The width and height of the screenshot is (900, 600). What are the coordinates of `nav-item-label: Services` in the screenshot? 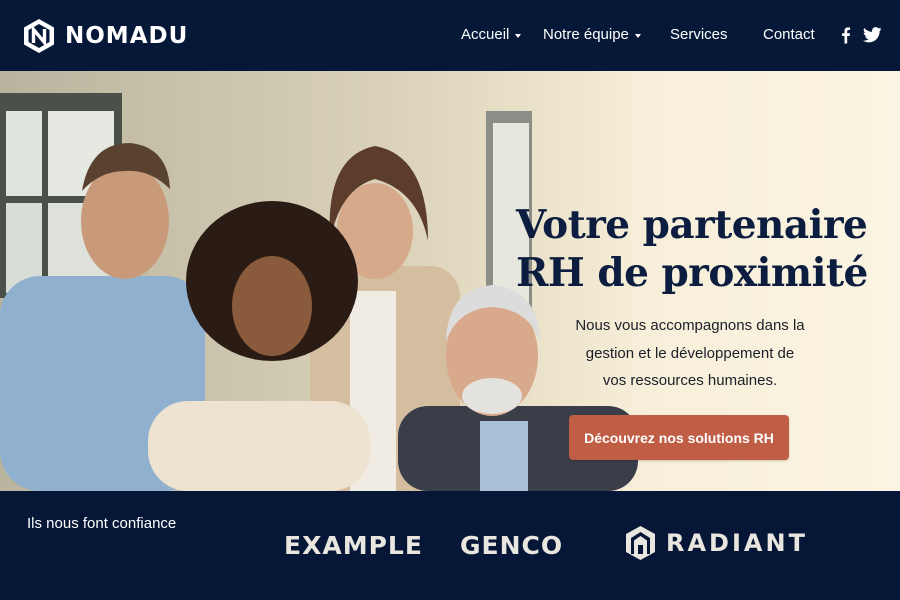 It's located at (699, 34).